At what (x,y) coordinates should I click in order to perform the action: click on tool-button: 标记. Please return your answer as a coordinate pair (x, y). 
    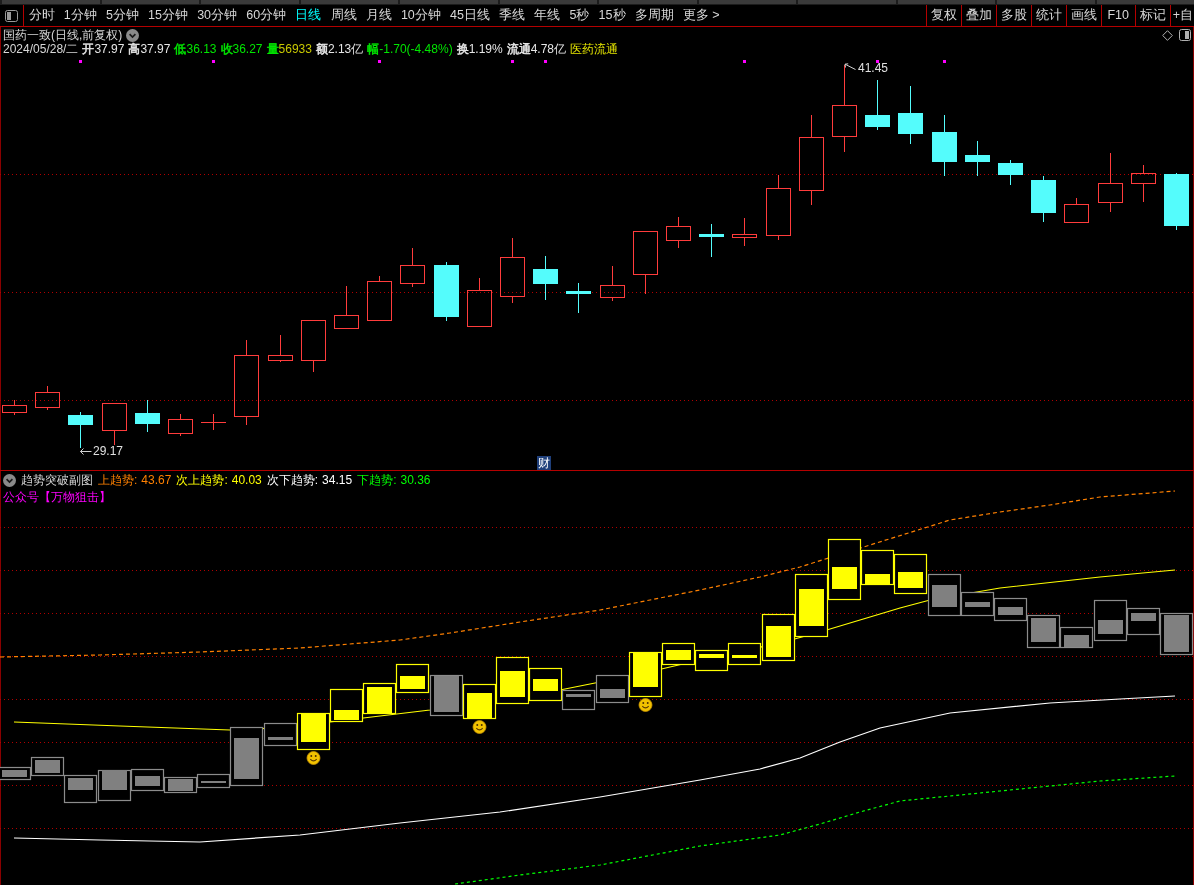
    Looking at the image, I should click on (1152, 15).